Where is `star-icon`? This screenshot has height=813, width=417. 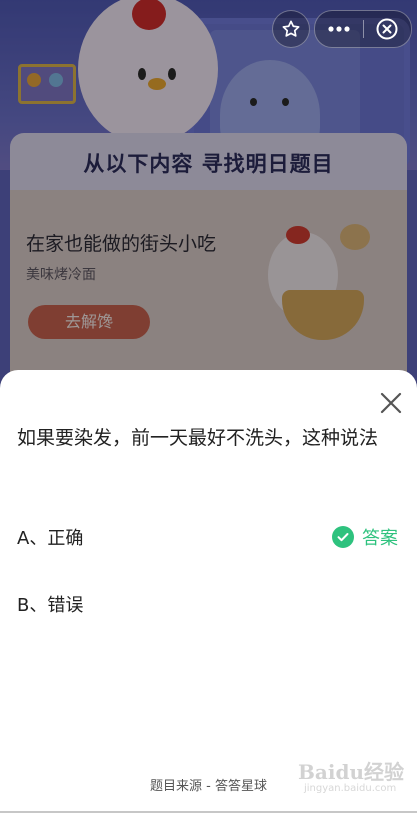 star-icon is located at coordinates (291, 28).